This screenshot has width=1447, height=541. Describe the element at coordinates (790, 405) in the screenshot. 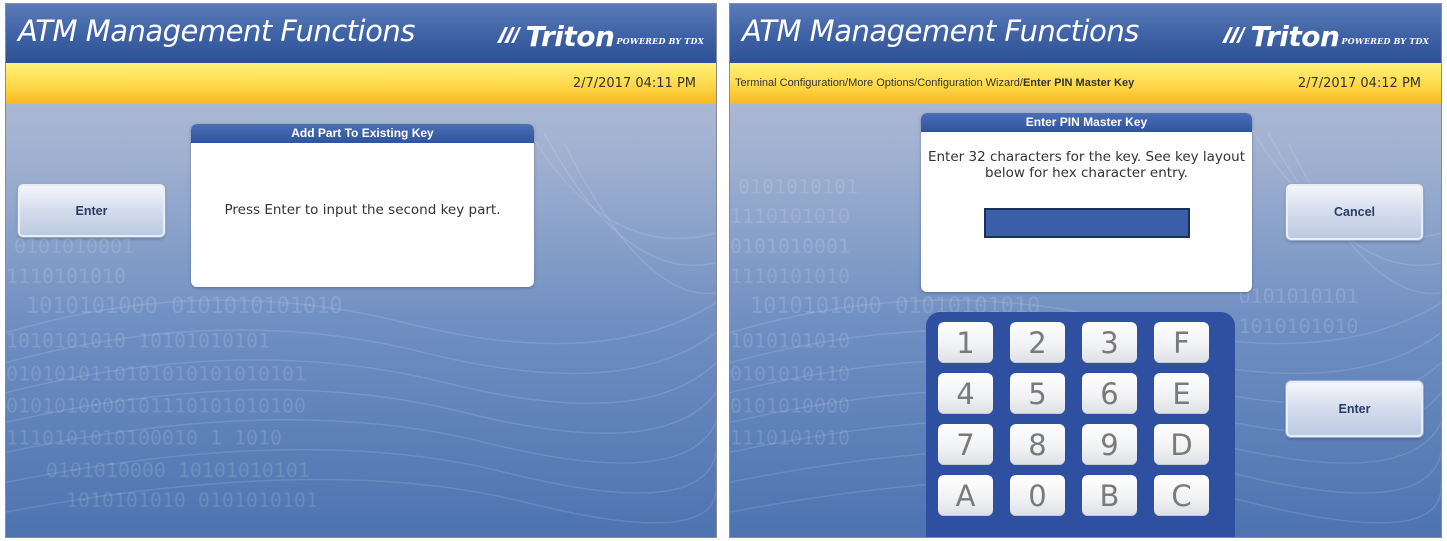

I see `svg-text: 0101010000` at that location.